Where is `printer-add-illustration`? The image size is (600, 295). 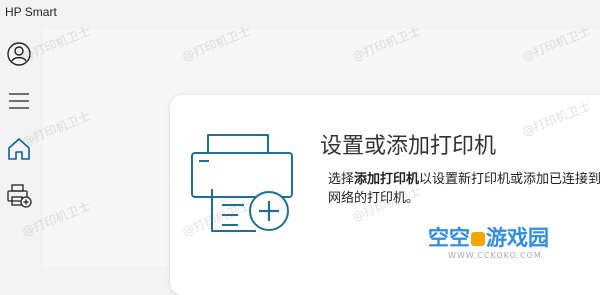
printer-add-illustration is located at coordinates (238, 184).